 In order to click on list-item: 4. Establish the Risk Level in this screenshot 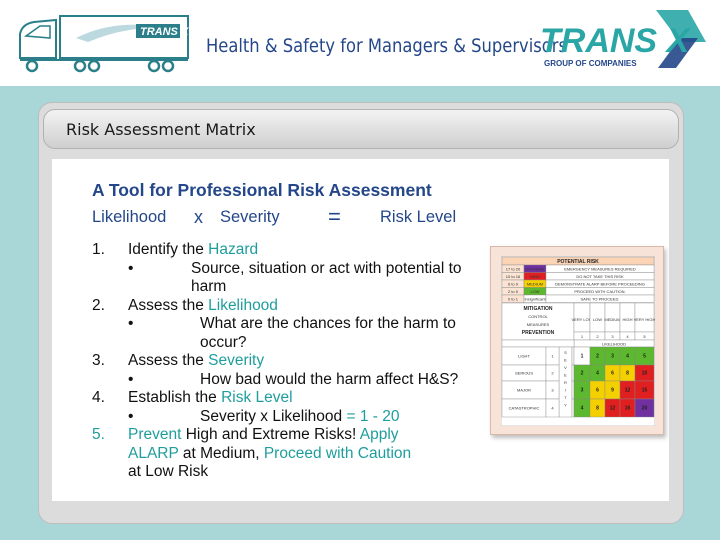, I will do `click(282, 398)`.